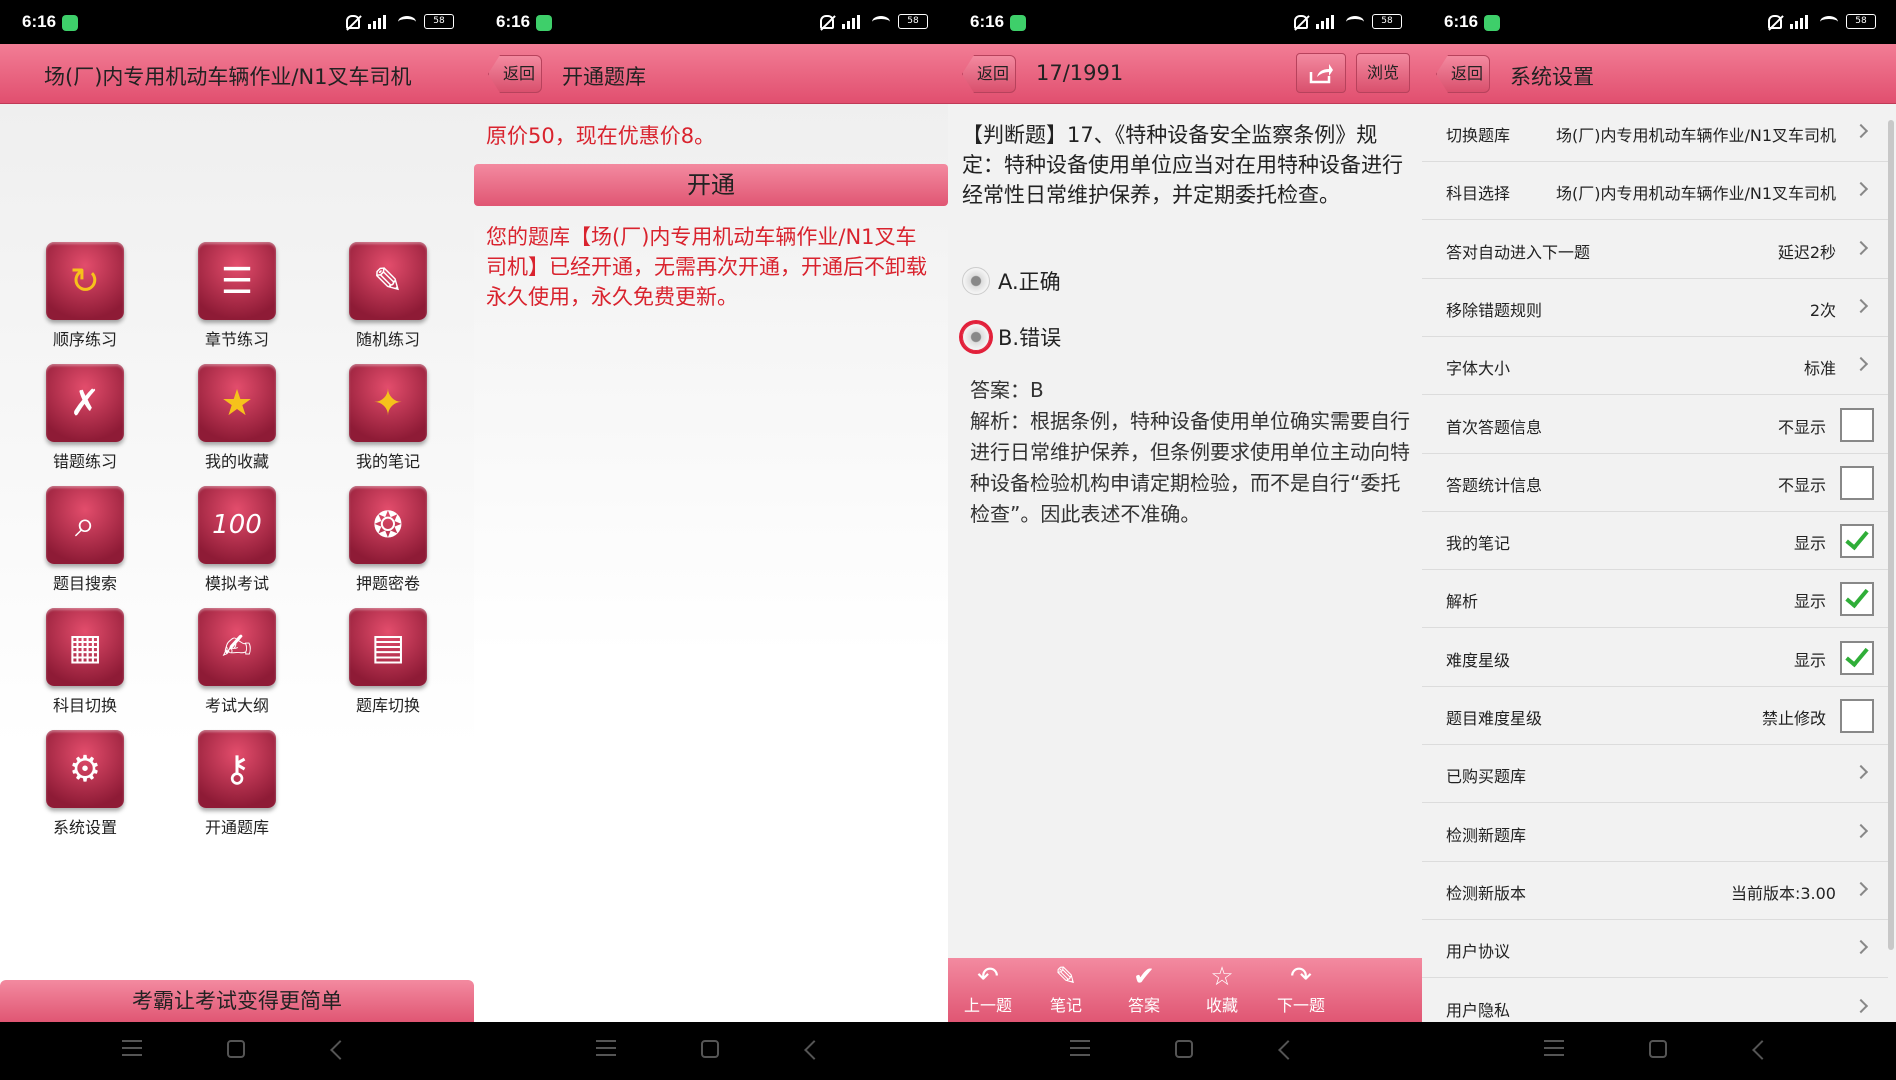 This screenshot has width=1896, height=1080. What do you see at coordinates (237, 666) in the screenshot?
I see `tile-outline: ✍ 考试大纲` at bounding box center [237, 666].